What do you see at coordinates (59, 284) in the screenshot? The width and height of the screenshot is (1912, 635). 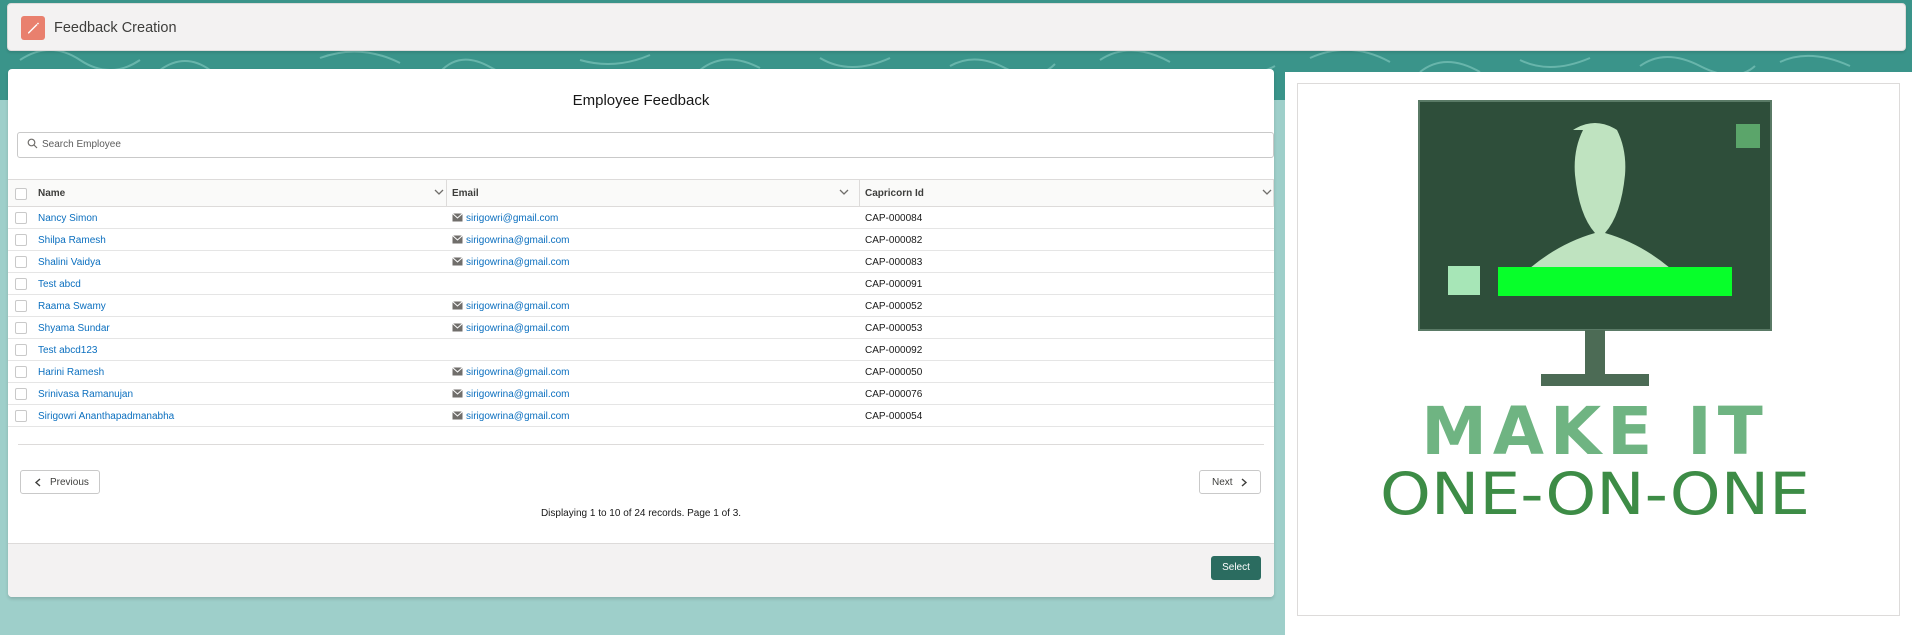 I see `employee-name-link: Test abcd` at bounding box center [59, 284].